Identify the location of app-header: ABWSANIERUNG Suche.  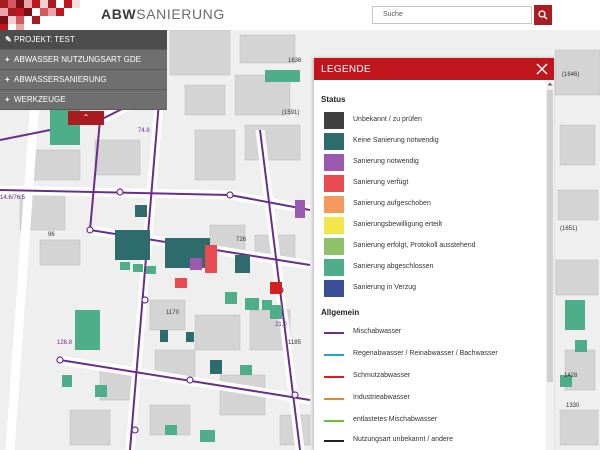
(300, 15).